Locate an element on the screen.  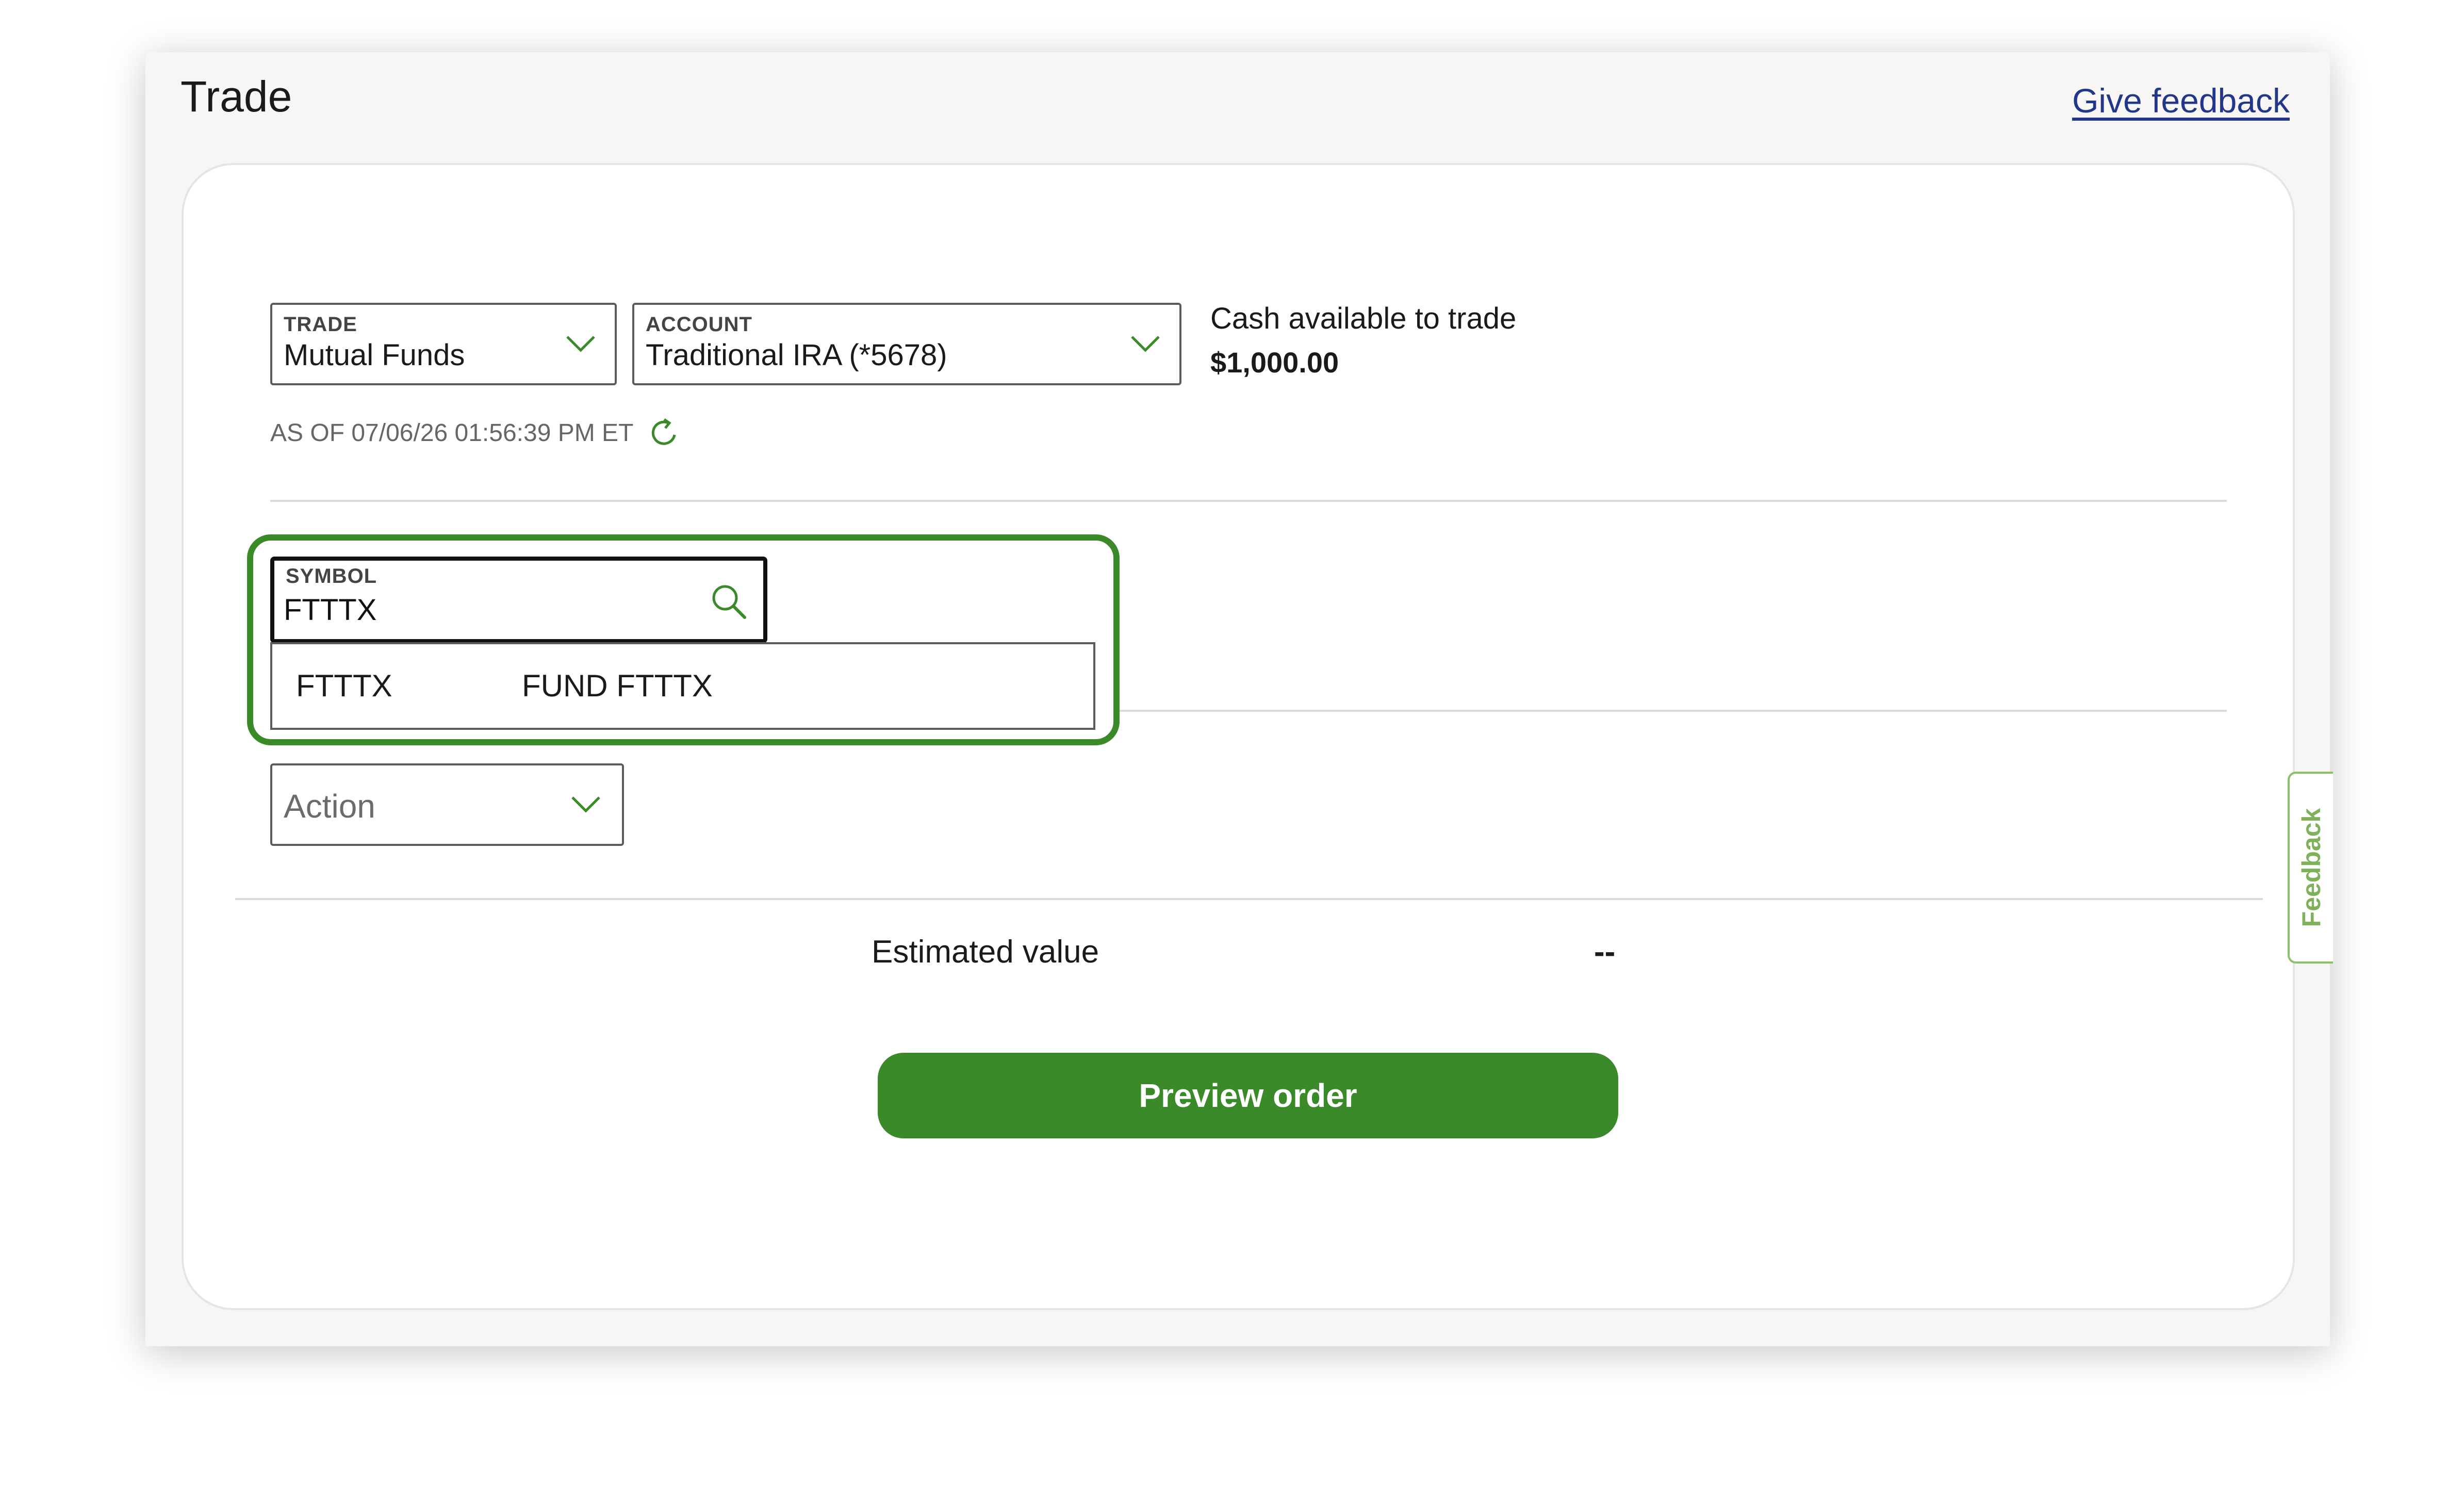
cash-available-value: $1,000.00 is located at coordinates (1274, 362).